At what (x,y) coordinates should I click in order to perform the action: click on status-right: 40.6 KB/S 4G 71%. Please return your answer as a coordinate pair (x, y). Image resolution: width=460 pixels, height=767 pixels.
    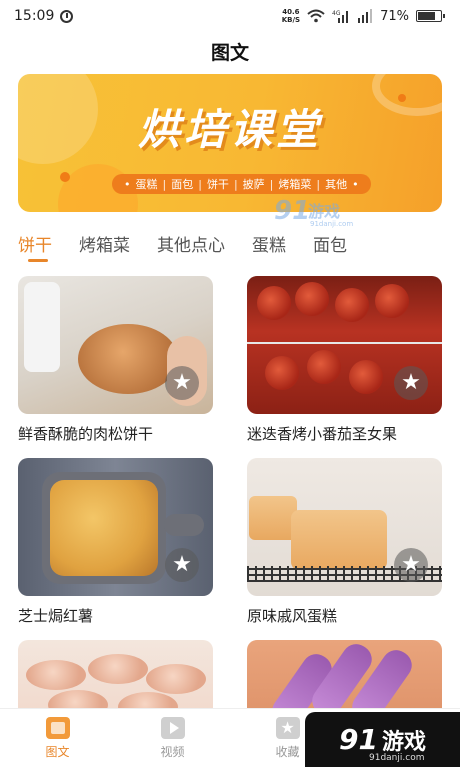
    Looking at the image, I should click on (363, 16).